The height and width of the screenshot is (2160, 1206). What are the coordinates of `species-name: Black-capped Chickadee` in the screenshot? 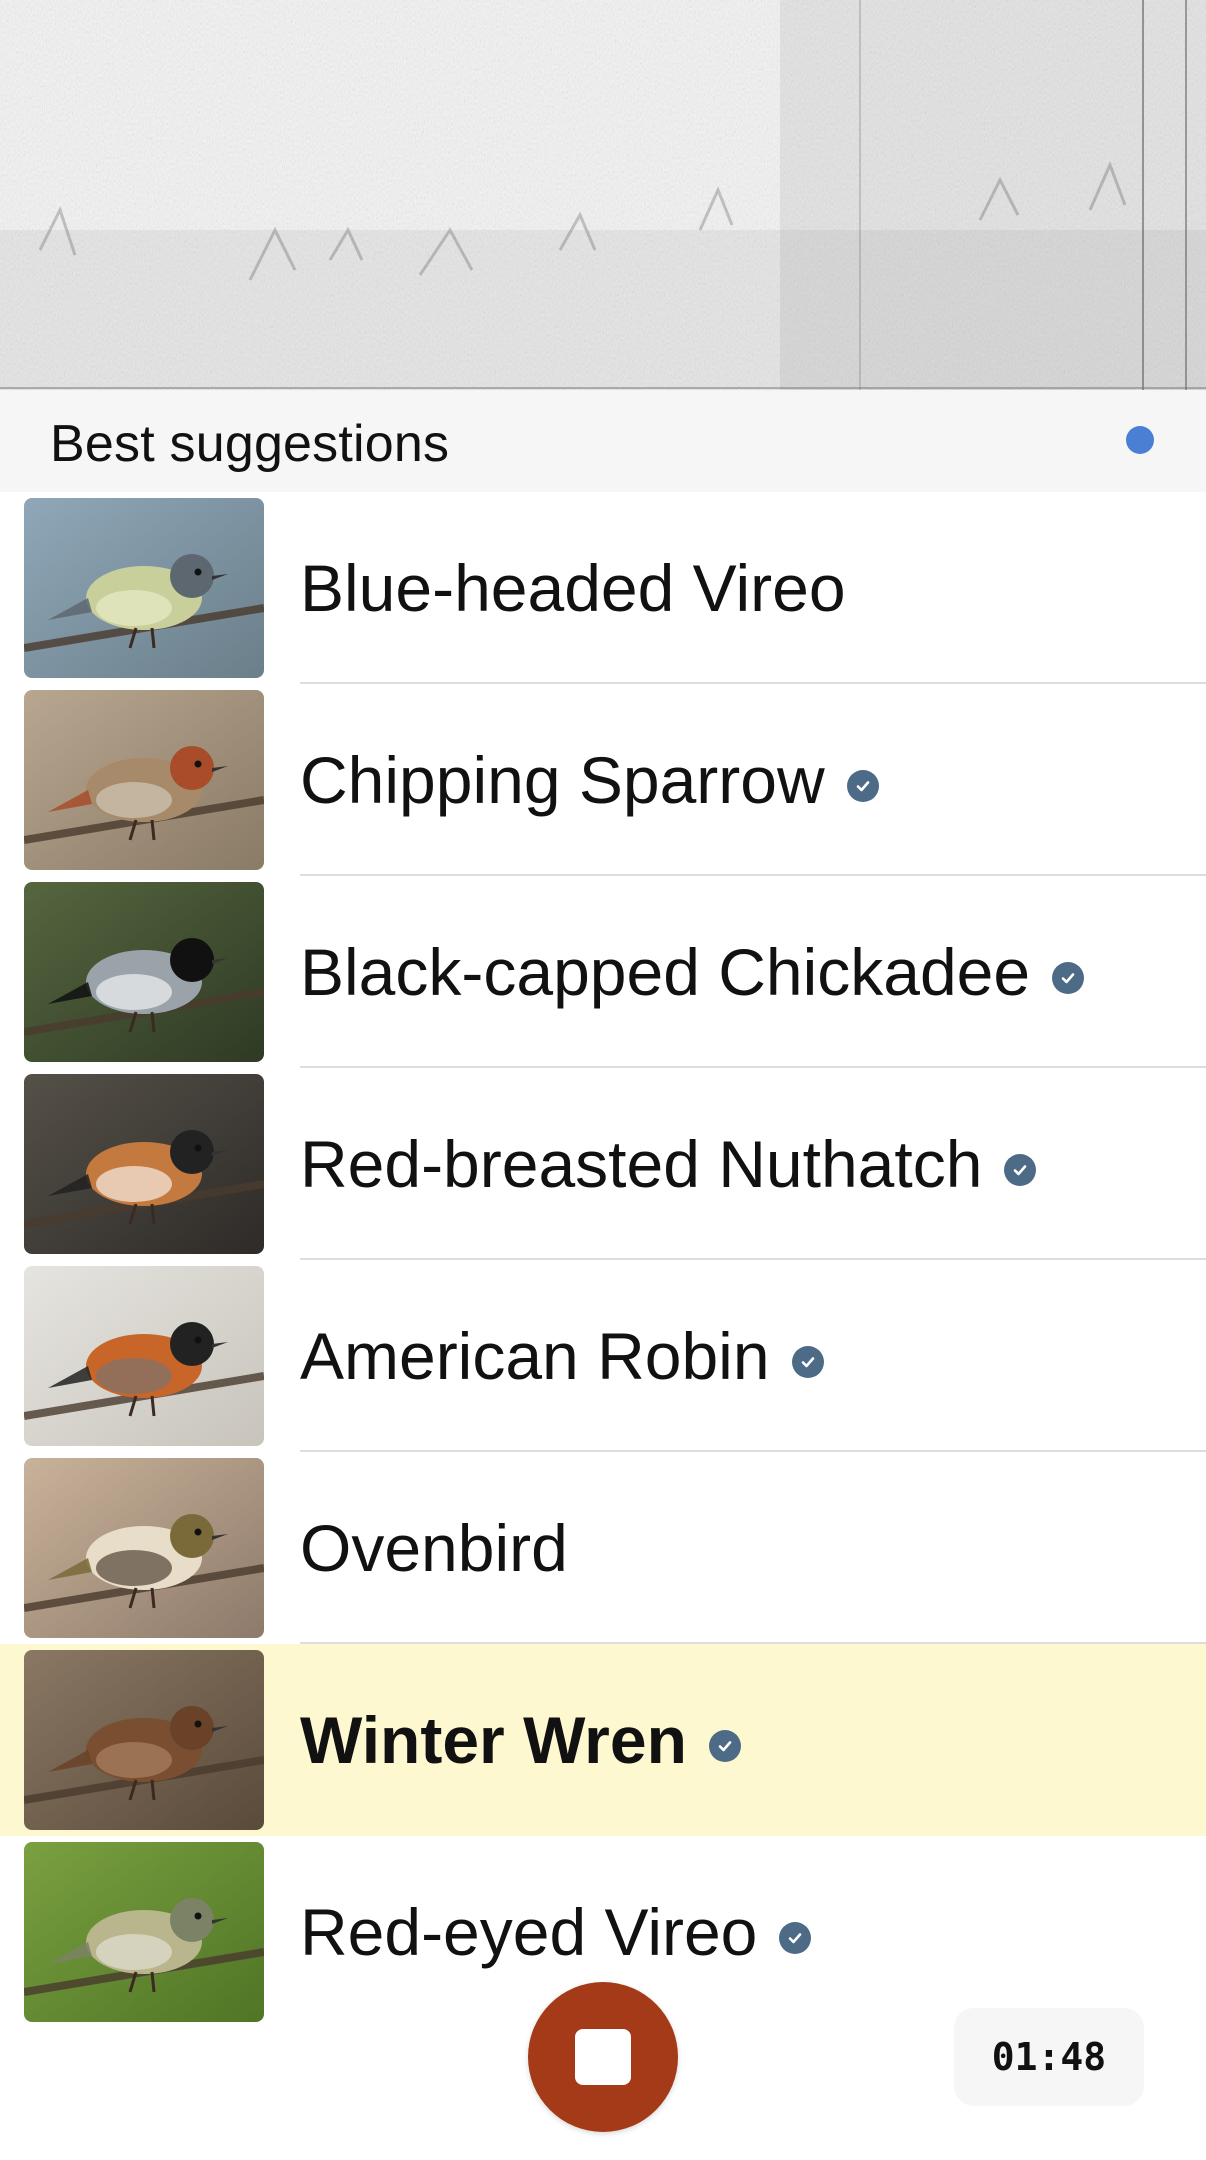 It's located at (665, 972).